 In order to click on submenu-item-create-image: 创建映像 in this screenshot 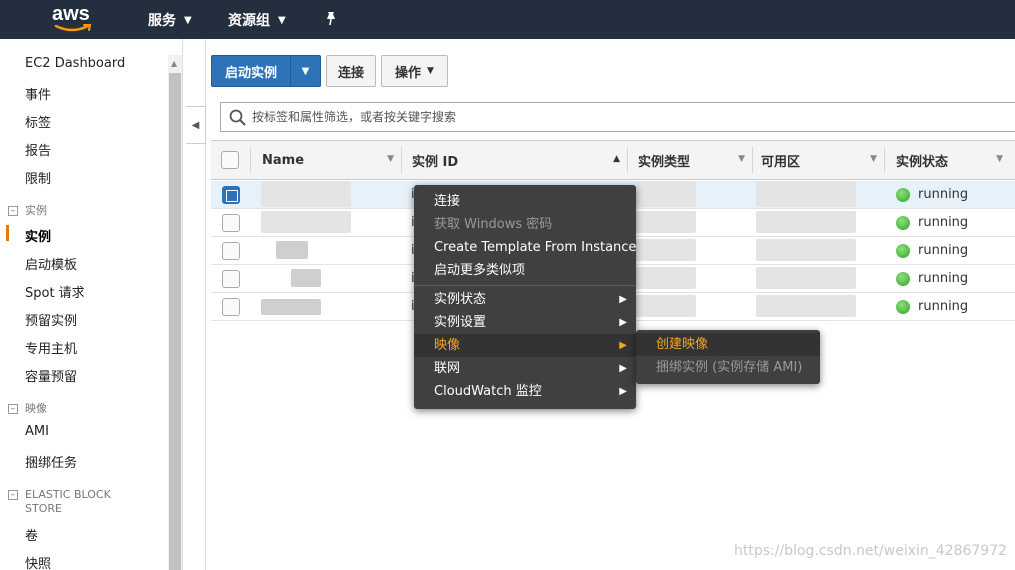, I will do `click(728, 344)`.